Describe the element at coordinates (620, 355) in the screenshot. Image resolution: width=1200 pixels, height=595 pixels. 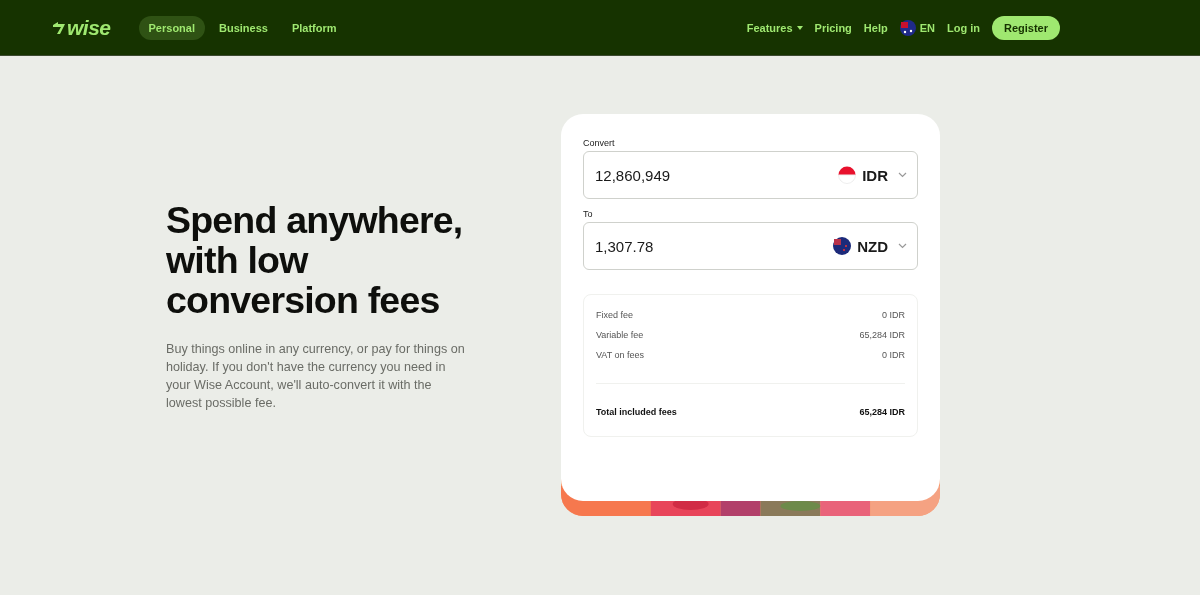
I see `fee-label: VAT on fees` at that location.